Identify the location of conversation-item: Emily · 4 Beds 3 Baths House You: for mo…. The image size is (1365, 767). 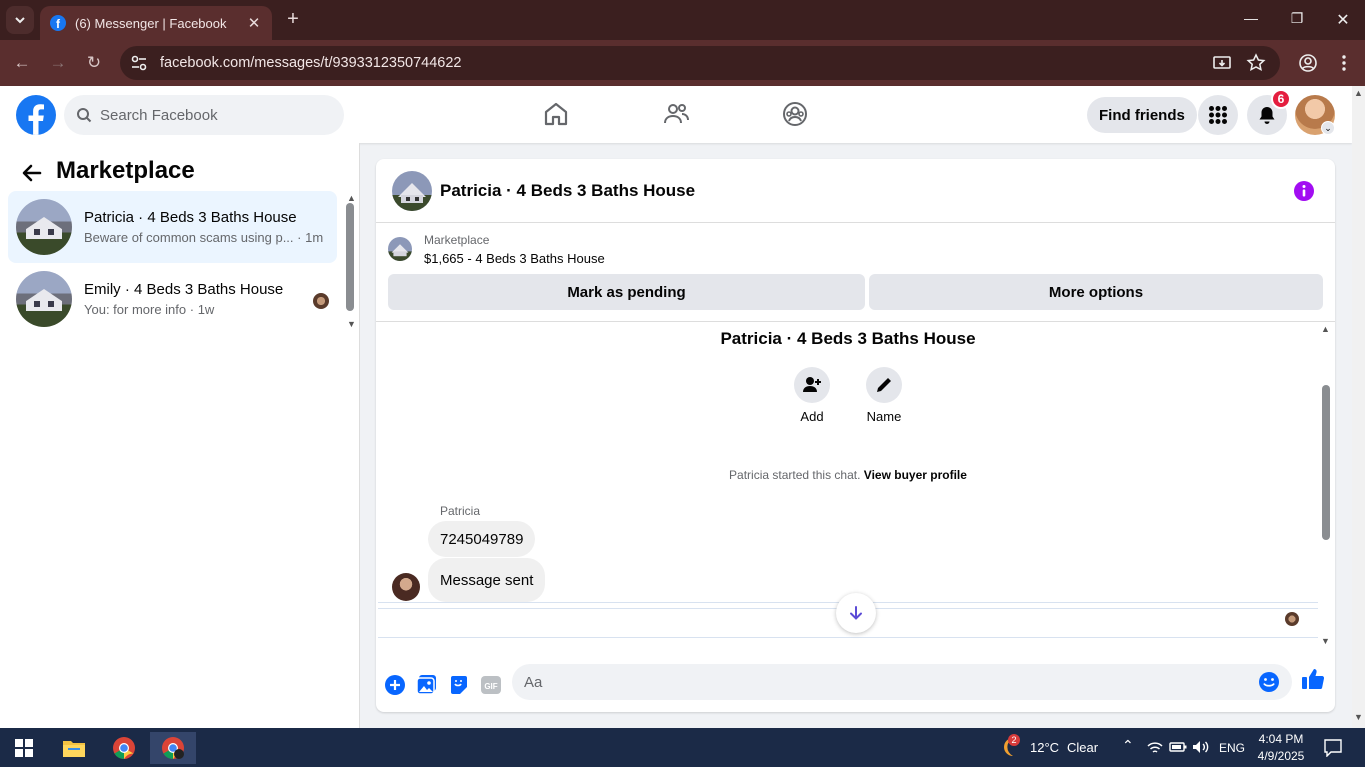
(172, 299).